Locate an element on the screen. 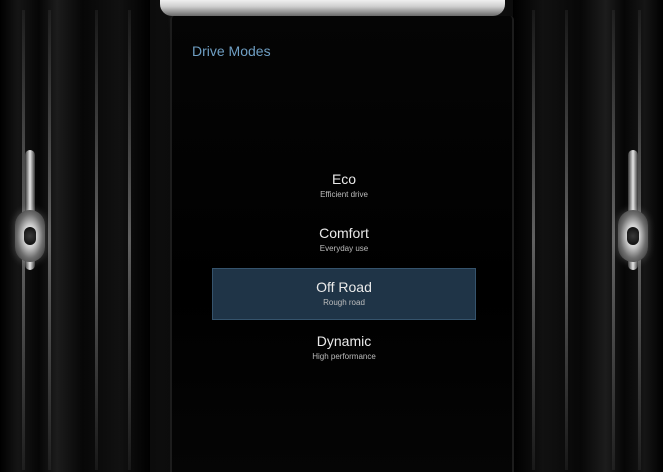  drive-mode-comfort: Comfort Everyday use is located at coordinates (344, 240).